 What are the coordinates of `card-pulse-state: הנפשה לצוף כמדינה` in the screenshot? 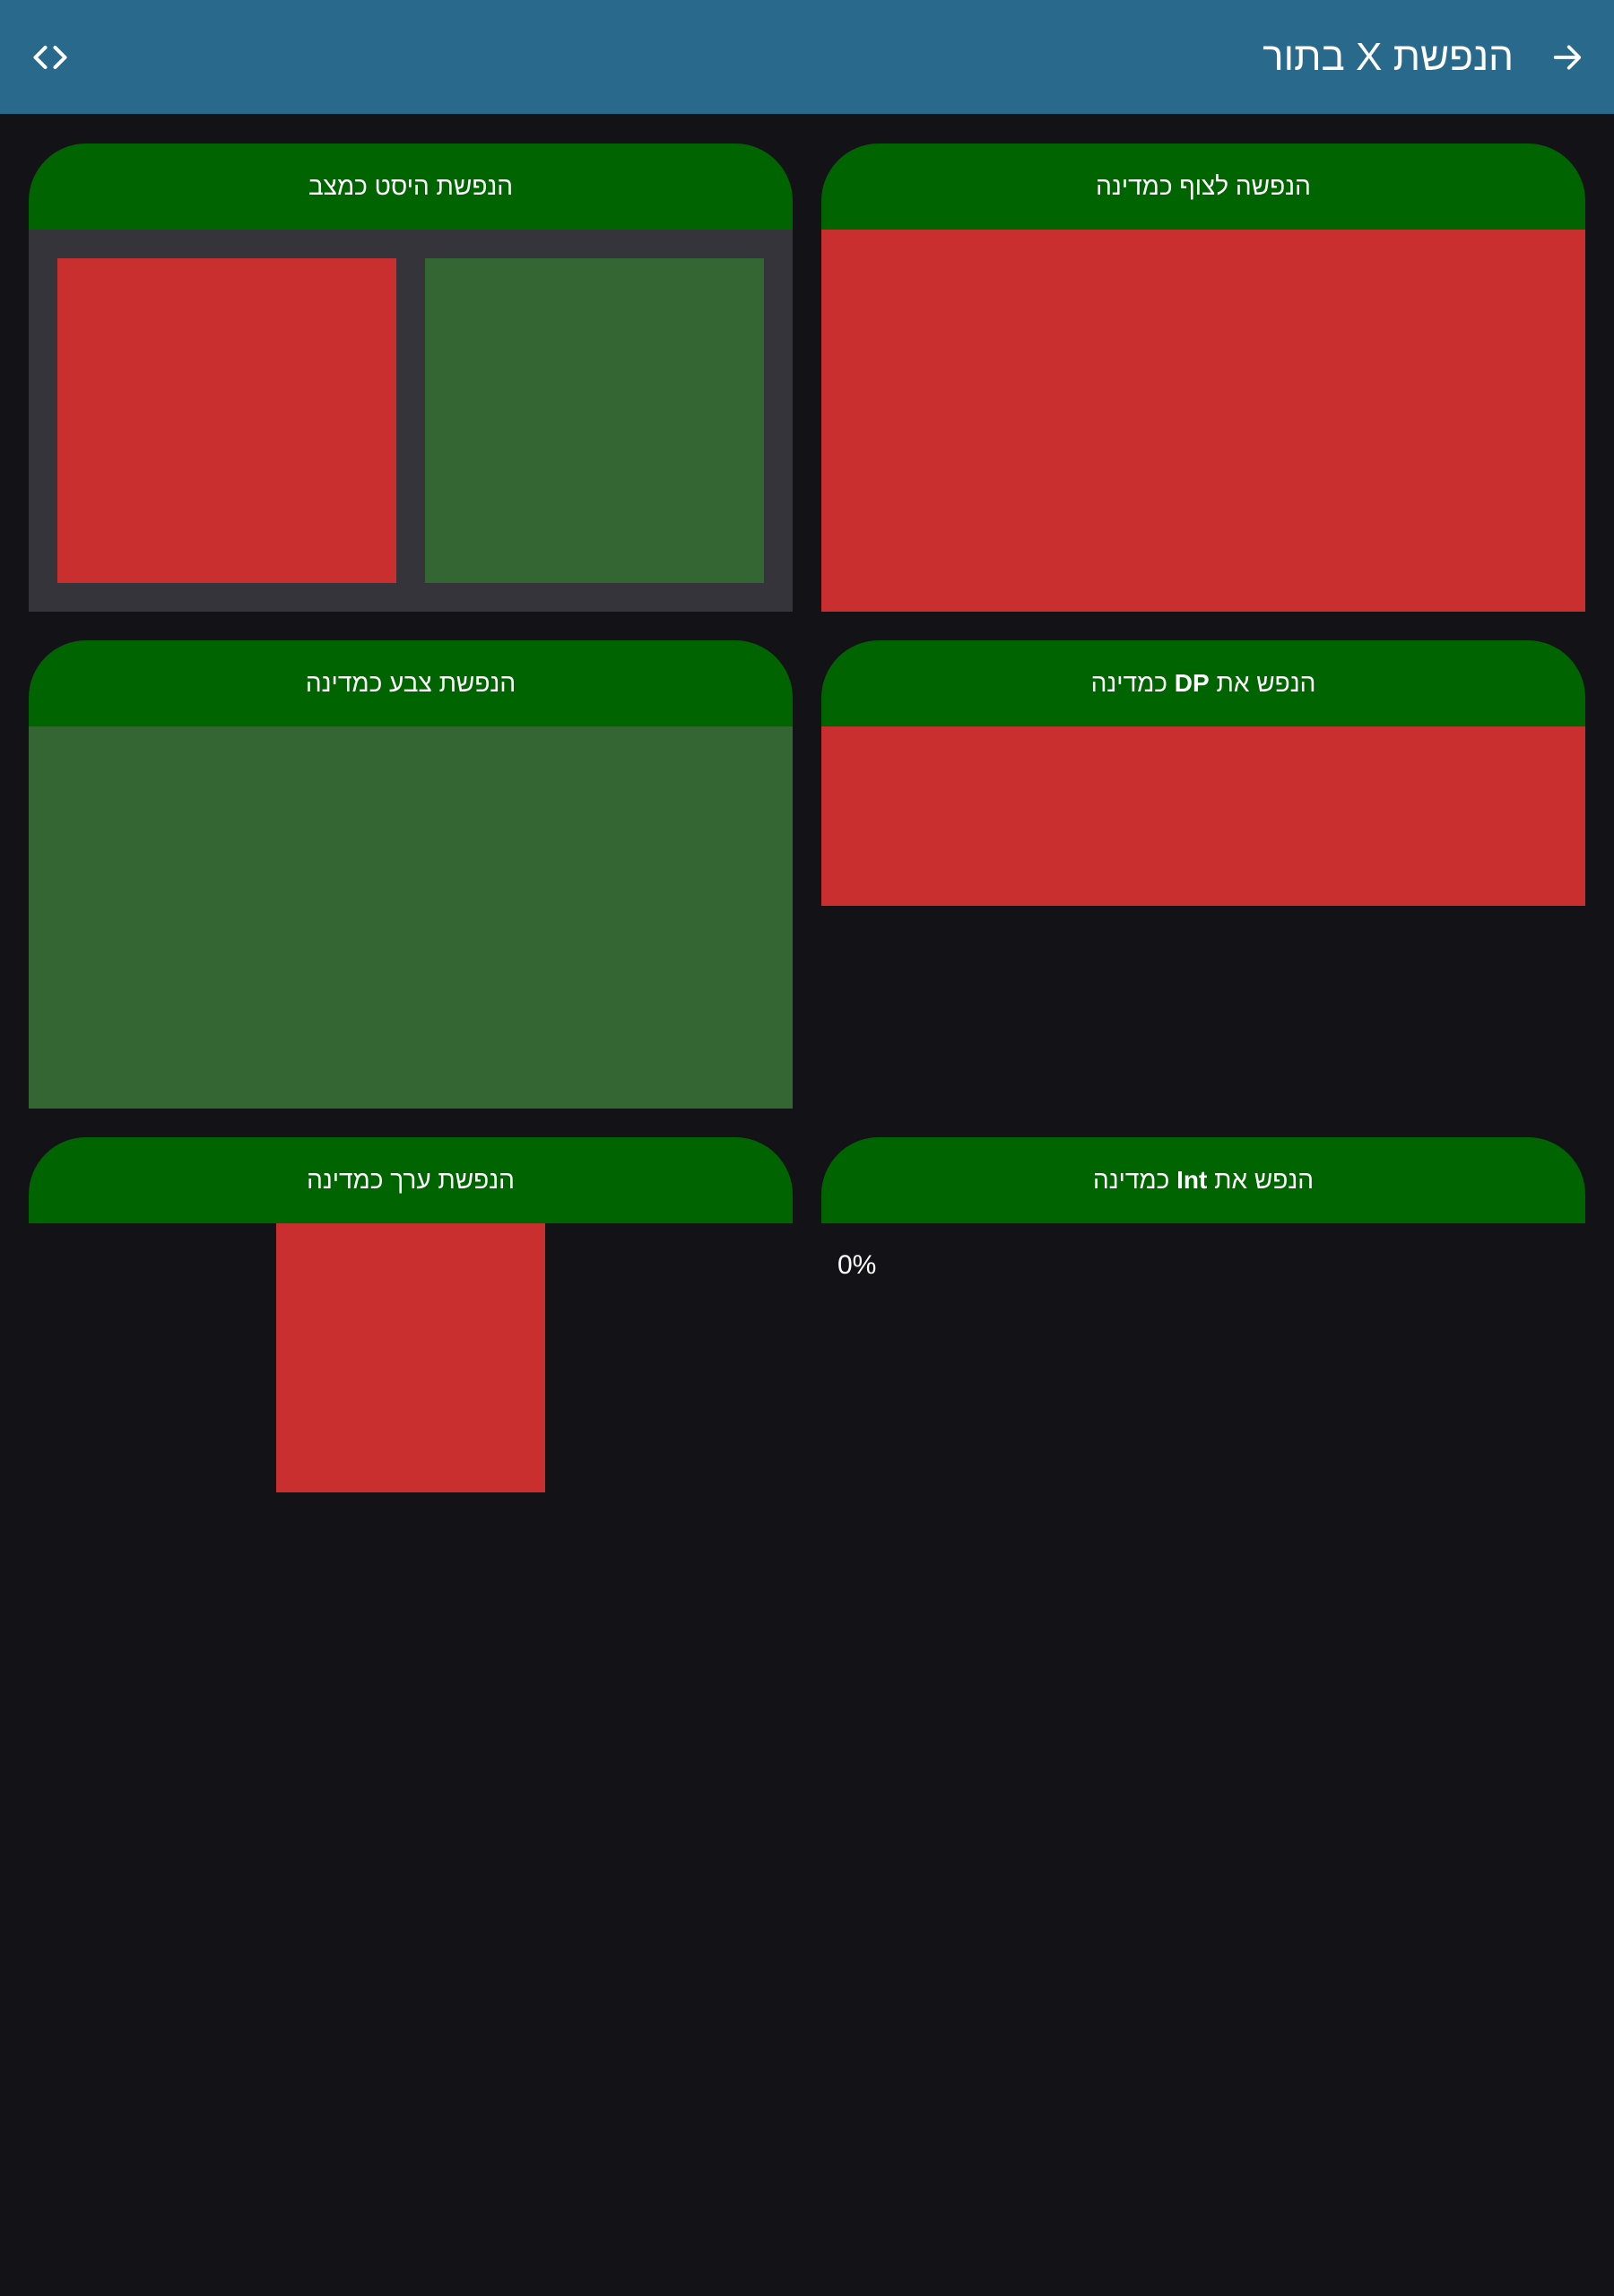 It's located at (1203, 378).